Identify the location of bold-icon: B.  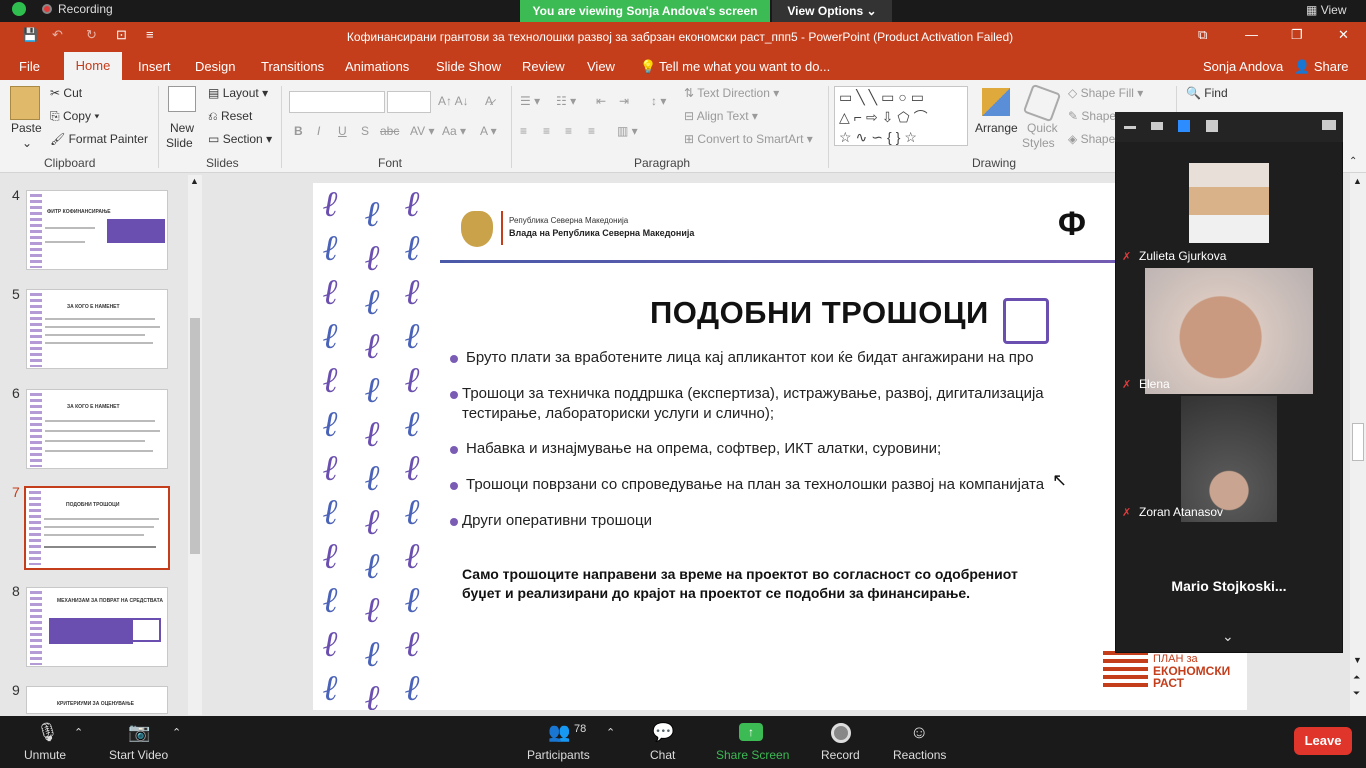
(298, 131).